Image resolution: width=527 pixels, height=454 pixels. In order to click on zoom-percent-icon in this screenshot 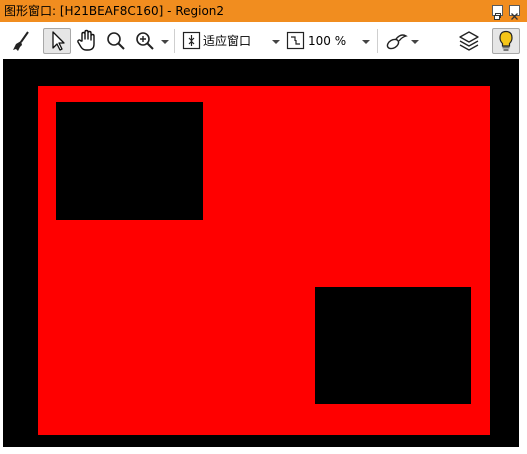, I will do `click(296, 41)`.